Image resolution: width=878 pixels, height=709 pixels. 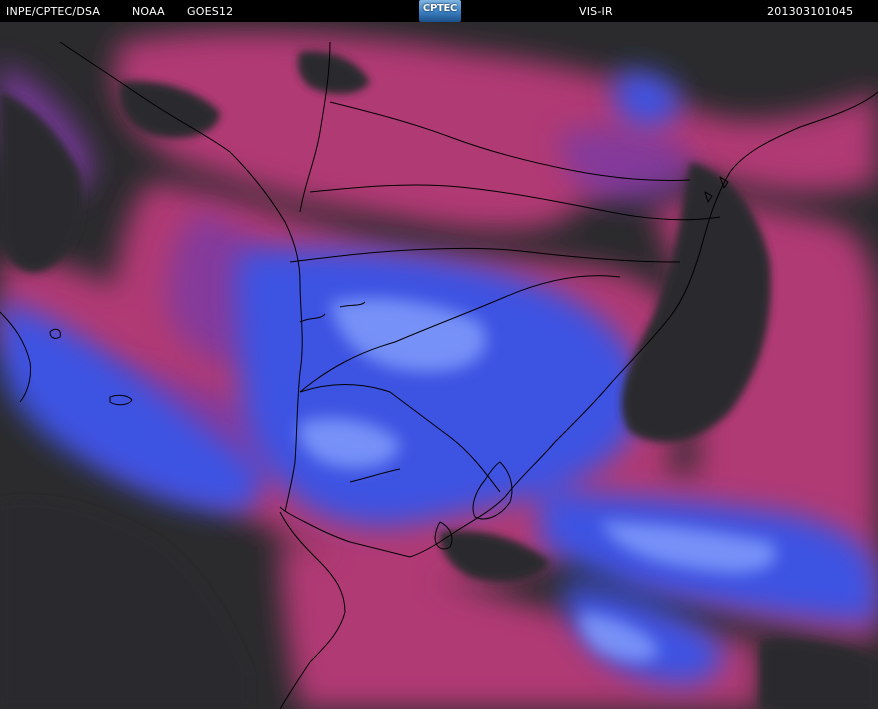 I want to click on agency-label: NOAA, so click(x=148, y=11).